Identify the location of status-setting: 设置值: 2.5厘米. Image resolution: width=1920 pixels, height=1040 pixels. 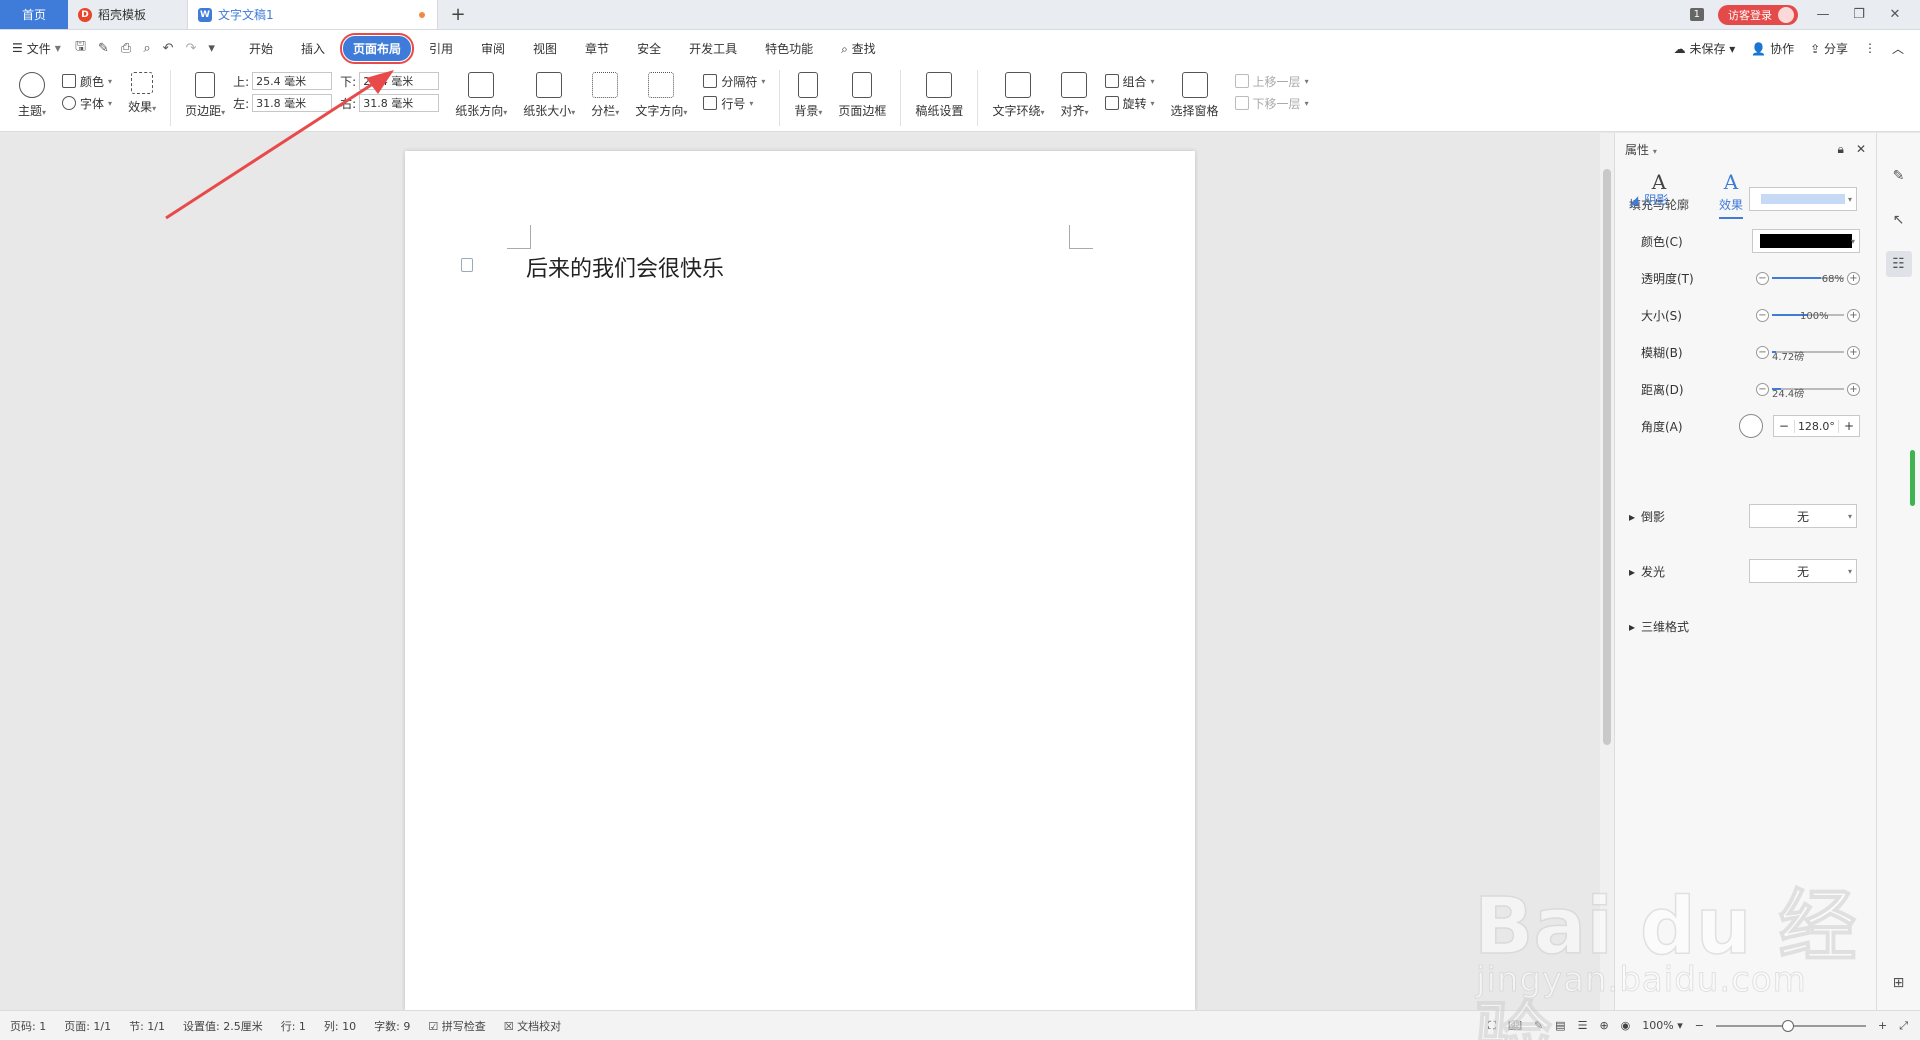
(223, 1026).